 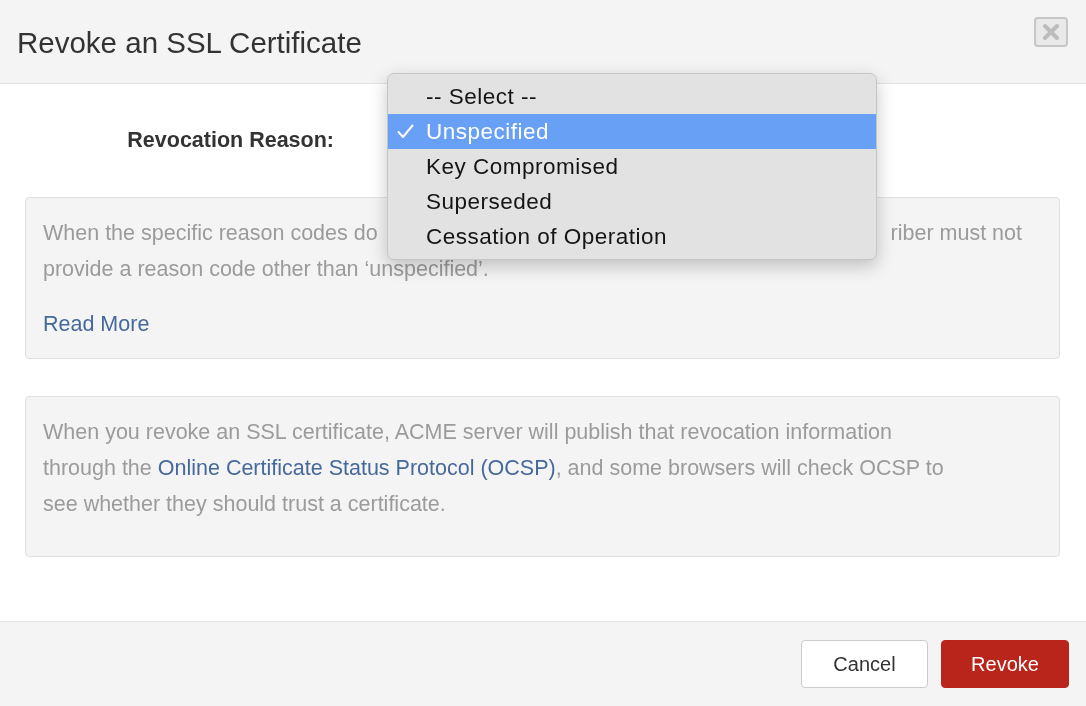 What do you see at coordinates (632, 236) in the screenshot?
I see `dropdown-option: Cessation of Operation` at bounding box center [632, 236].